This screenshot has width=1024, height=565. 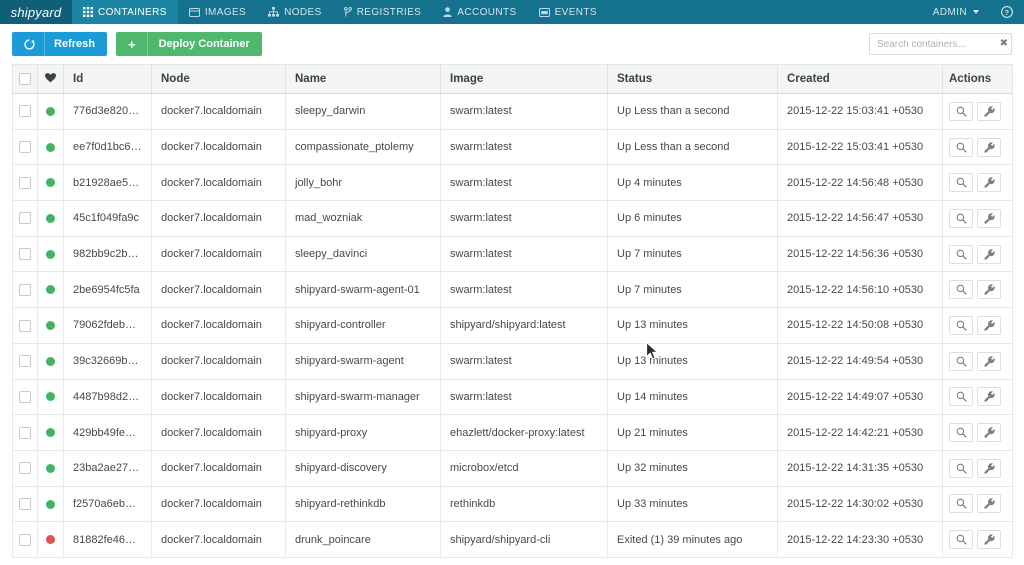 I want to click on cell-name: shipyard-swarm-manager, so click(x=363, y=397).